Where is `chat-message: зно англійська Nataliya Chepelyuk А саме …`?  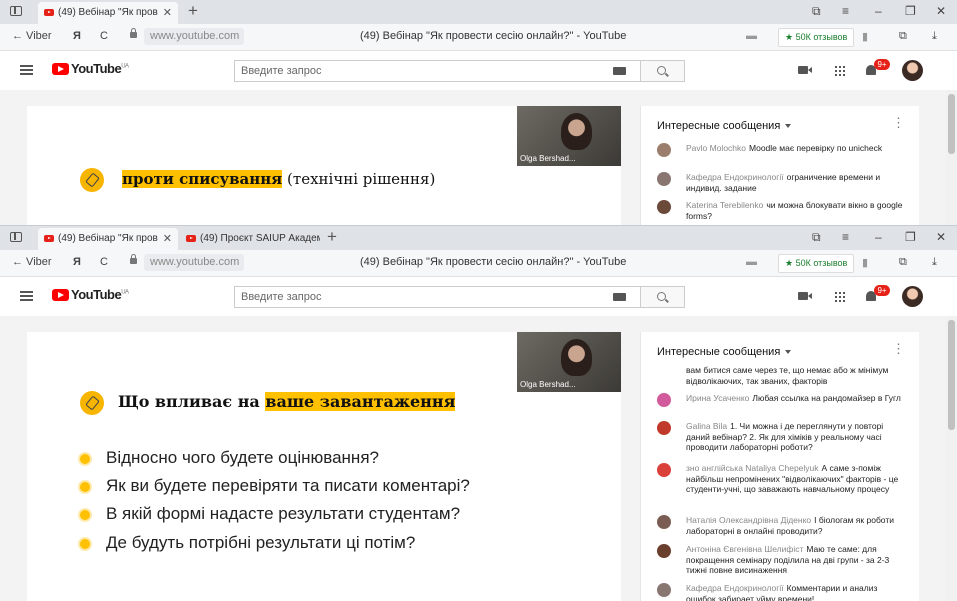
chat-message: зно англійська Nataliya Chepelyuk А саме … is located at coordinates (780, 479).